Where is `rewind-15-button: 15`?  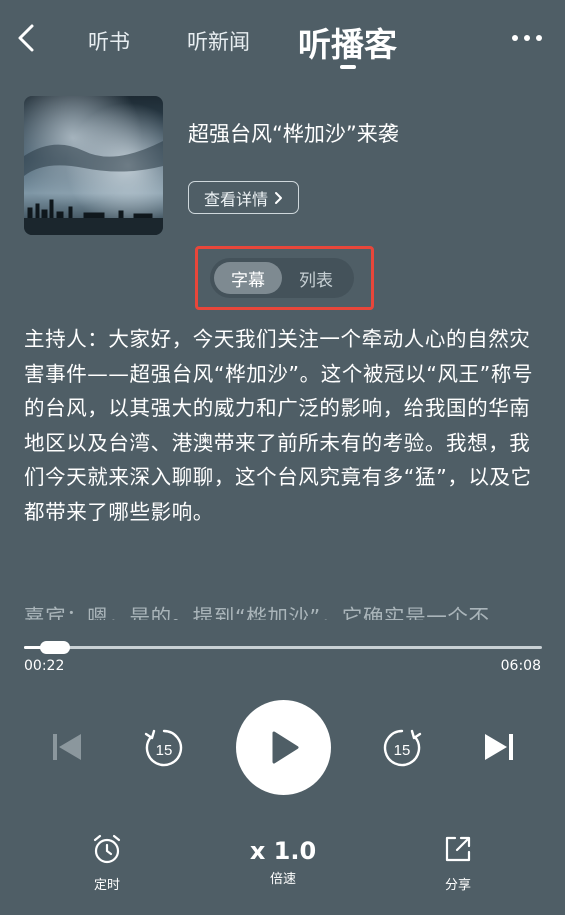
rewind-15-button: 15 is located at coordinates (164, 748).